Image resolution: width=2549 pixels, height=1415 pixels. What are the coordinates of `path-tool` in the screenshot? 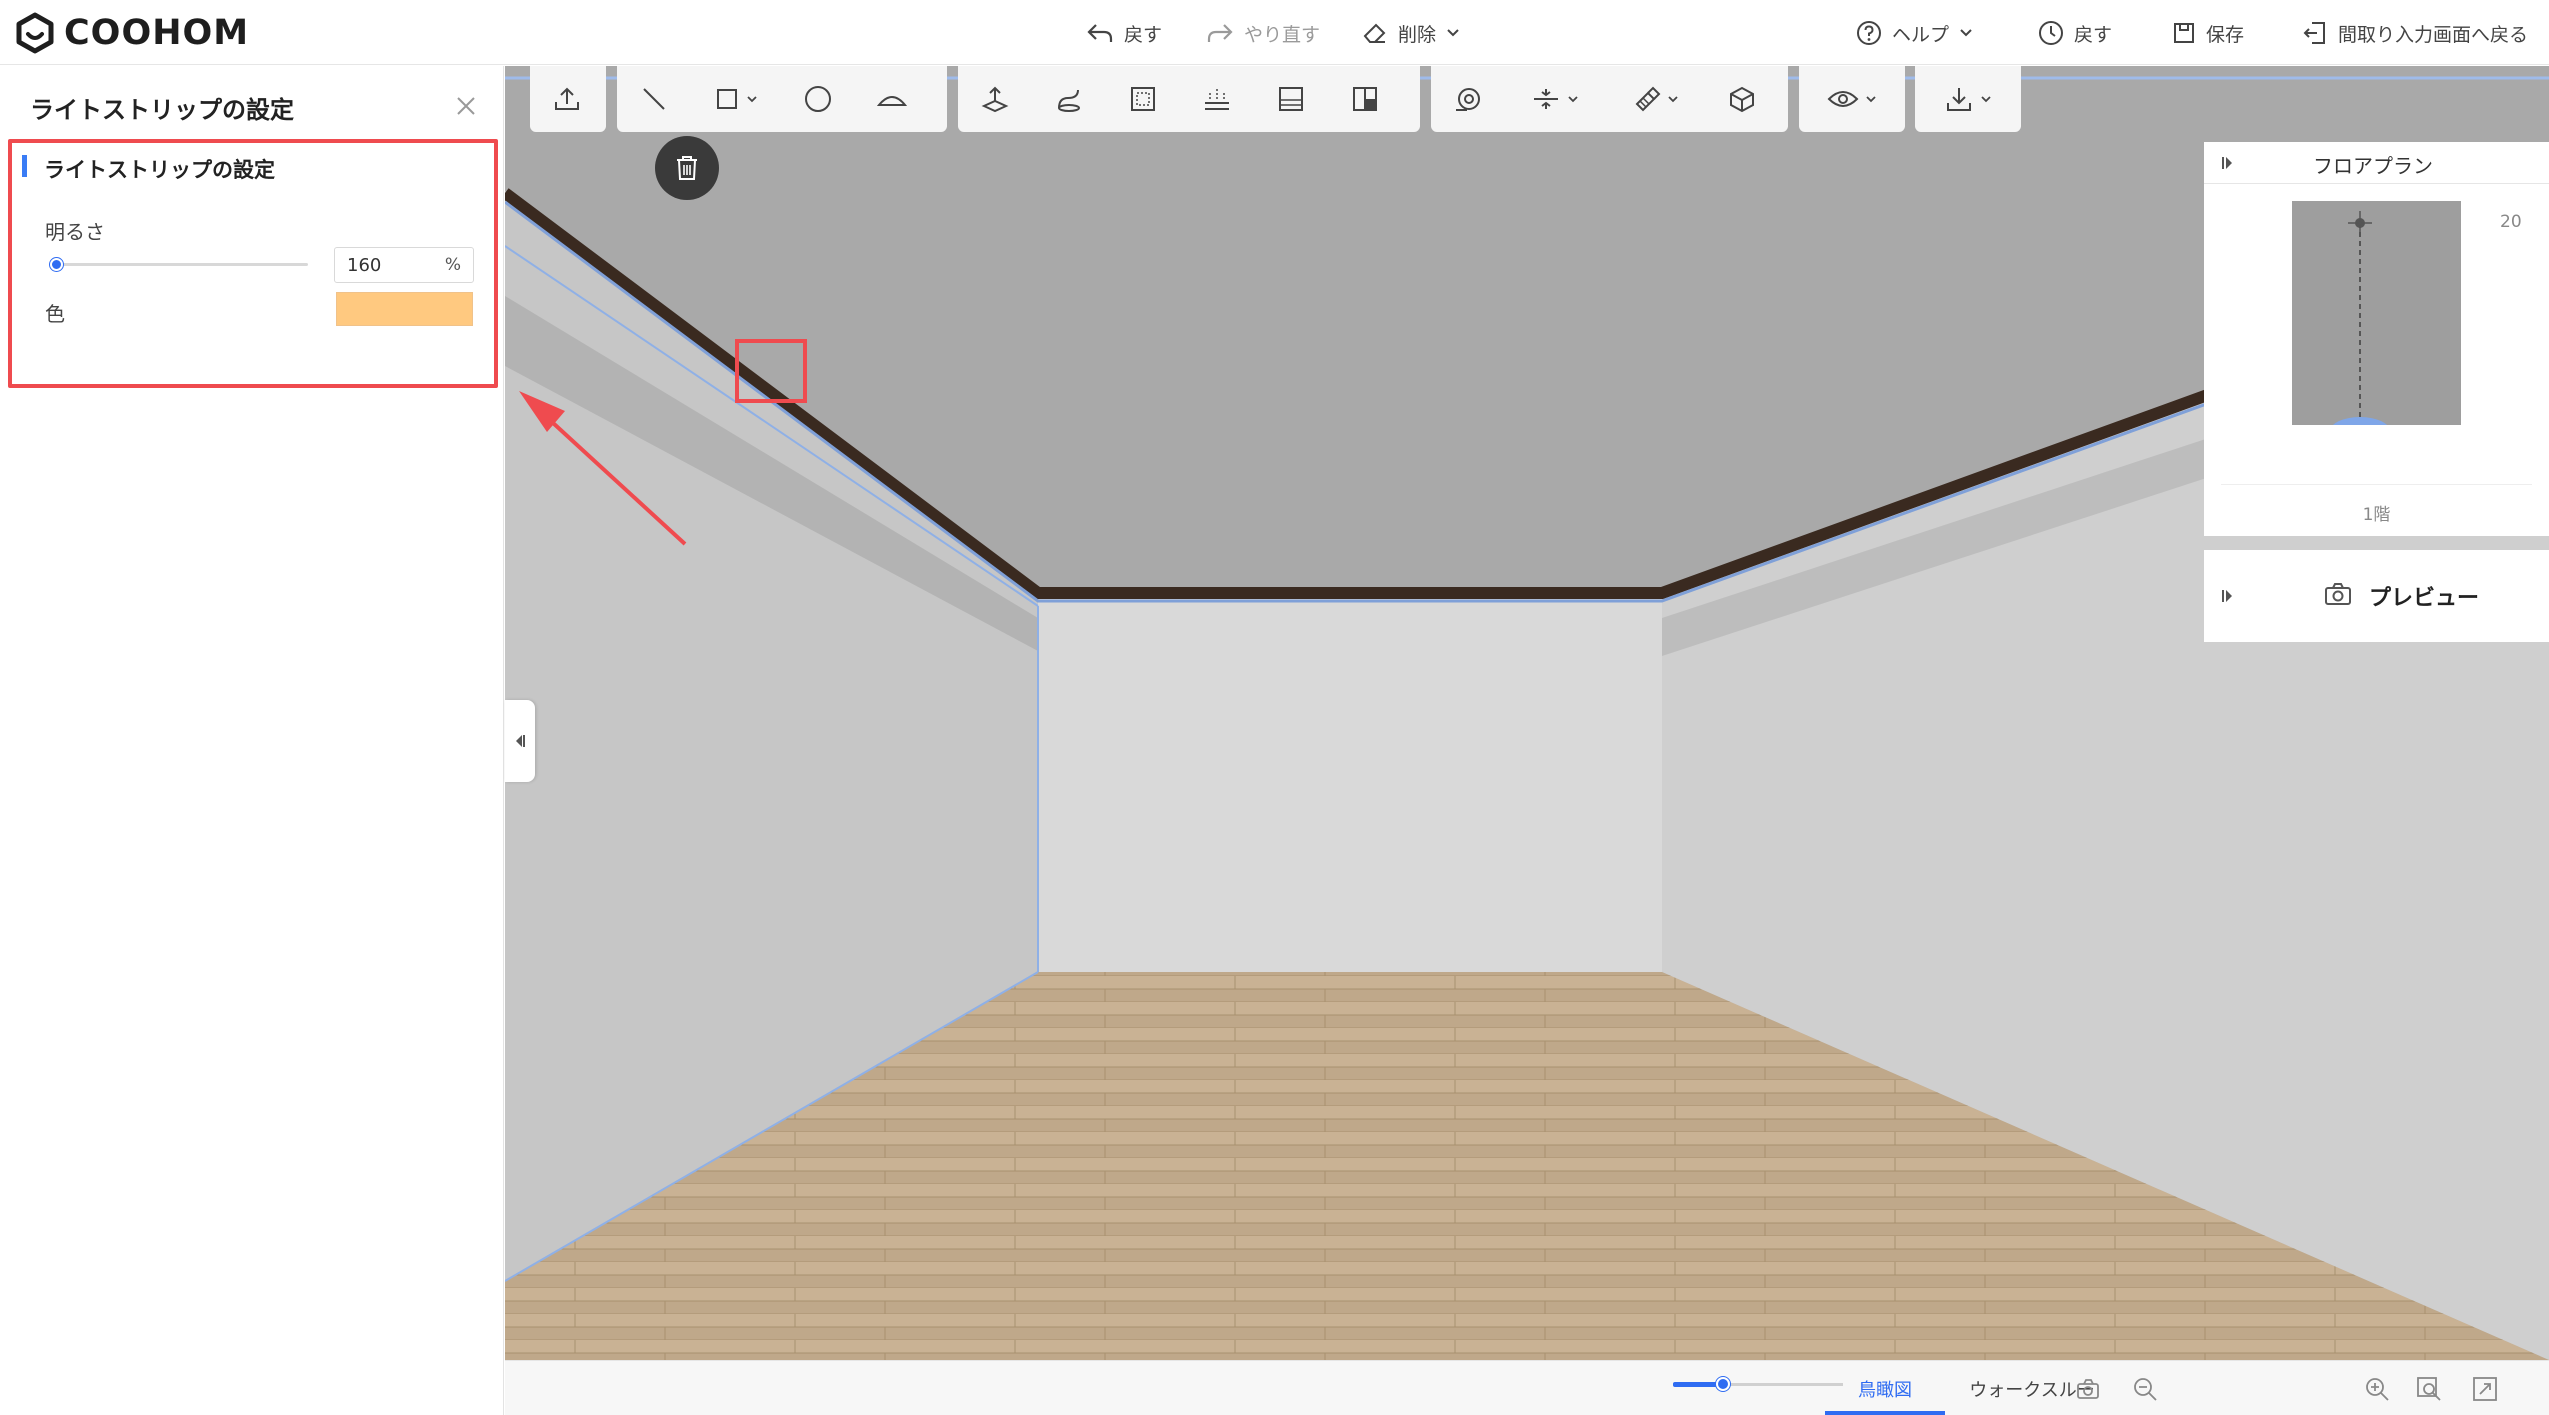 It's located at (1069, 99).